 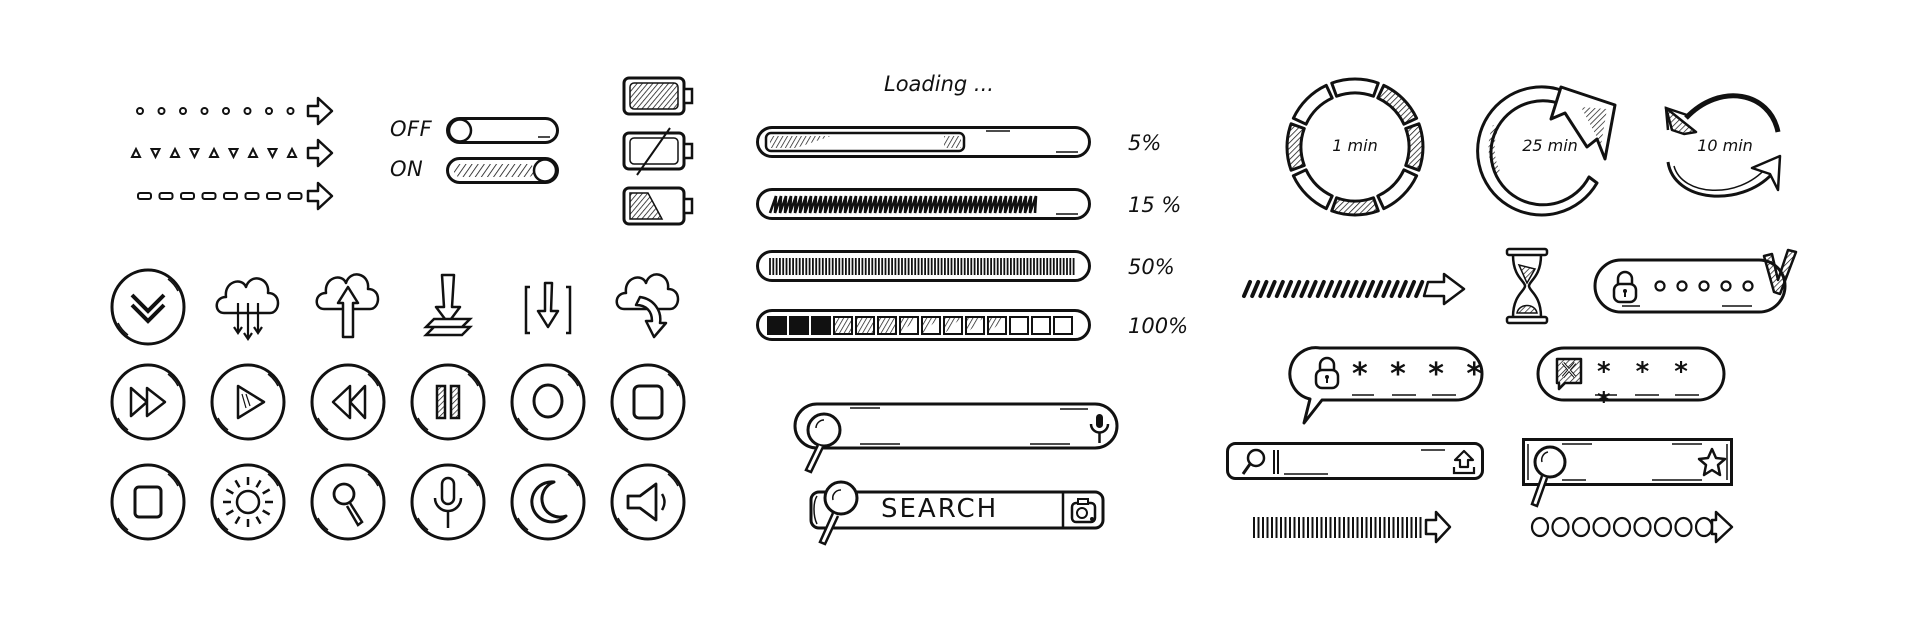 I want to click on search-bar-camera: SEARCH, so click(x=957, y=515).